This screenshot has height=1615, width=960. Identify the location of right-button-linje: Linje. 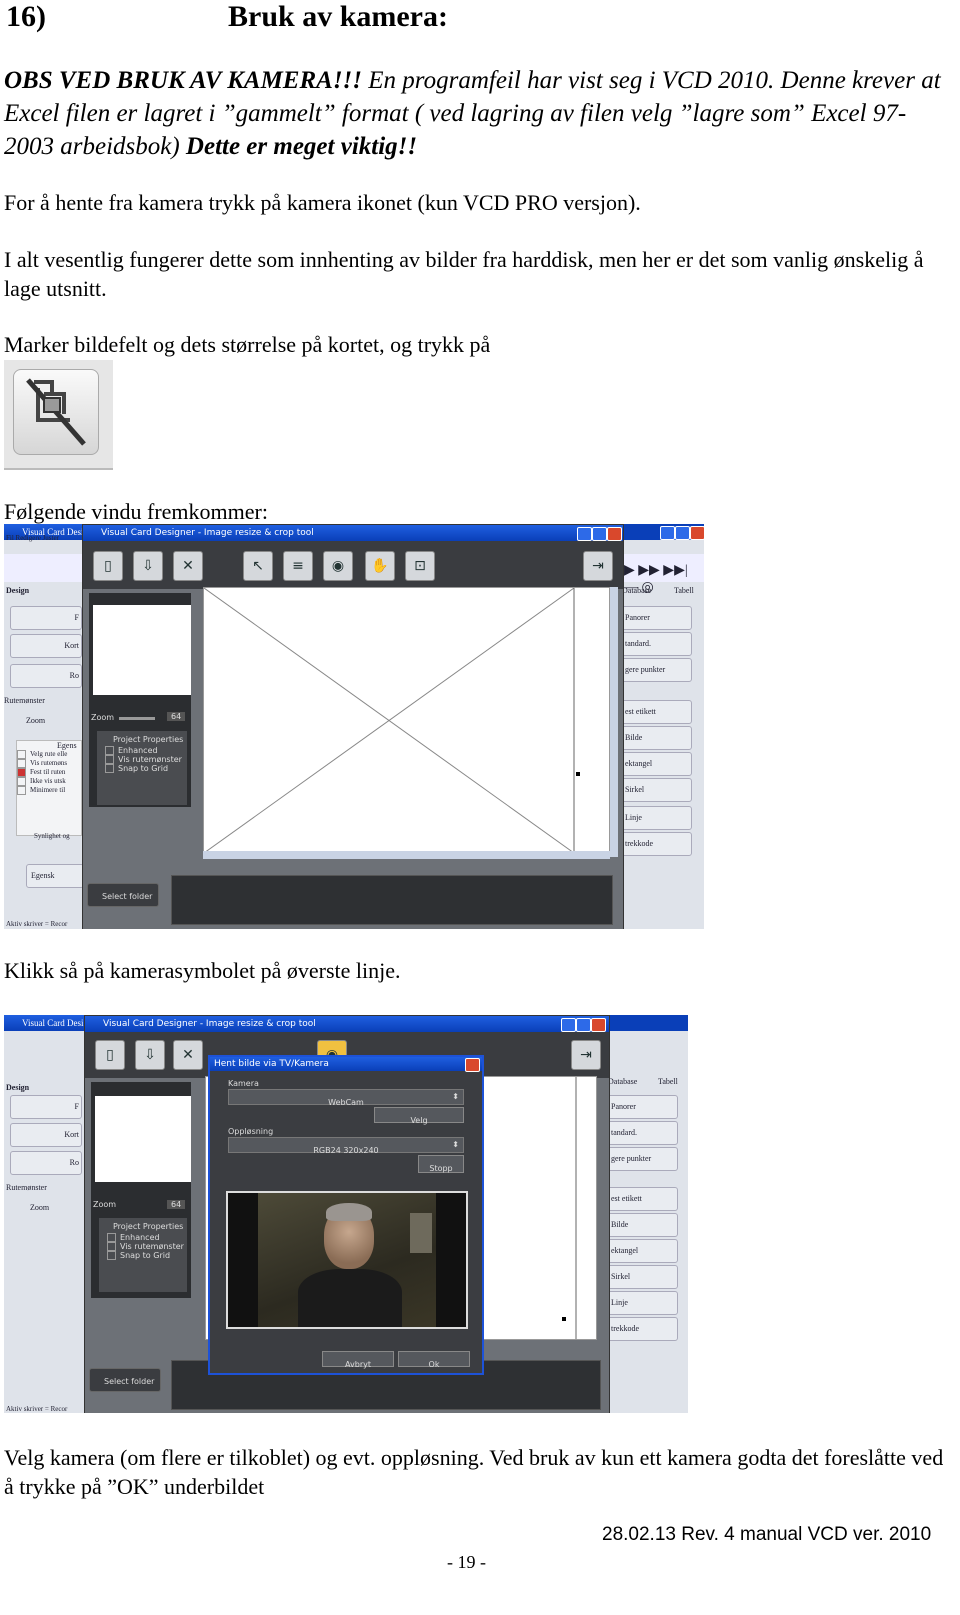
(656, 818).